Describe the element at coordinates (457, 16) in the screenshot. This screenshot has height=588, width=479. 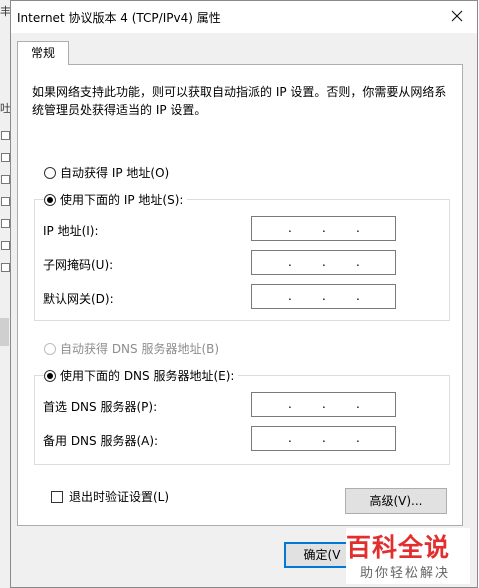
I see `close-icon` at that location.